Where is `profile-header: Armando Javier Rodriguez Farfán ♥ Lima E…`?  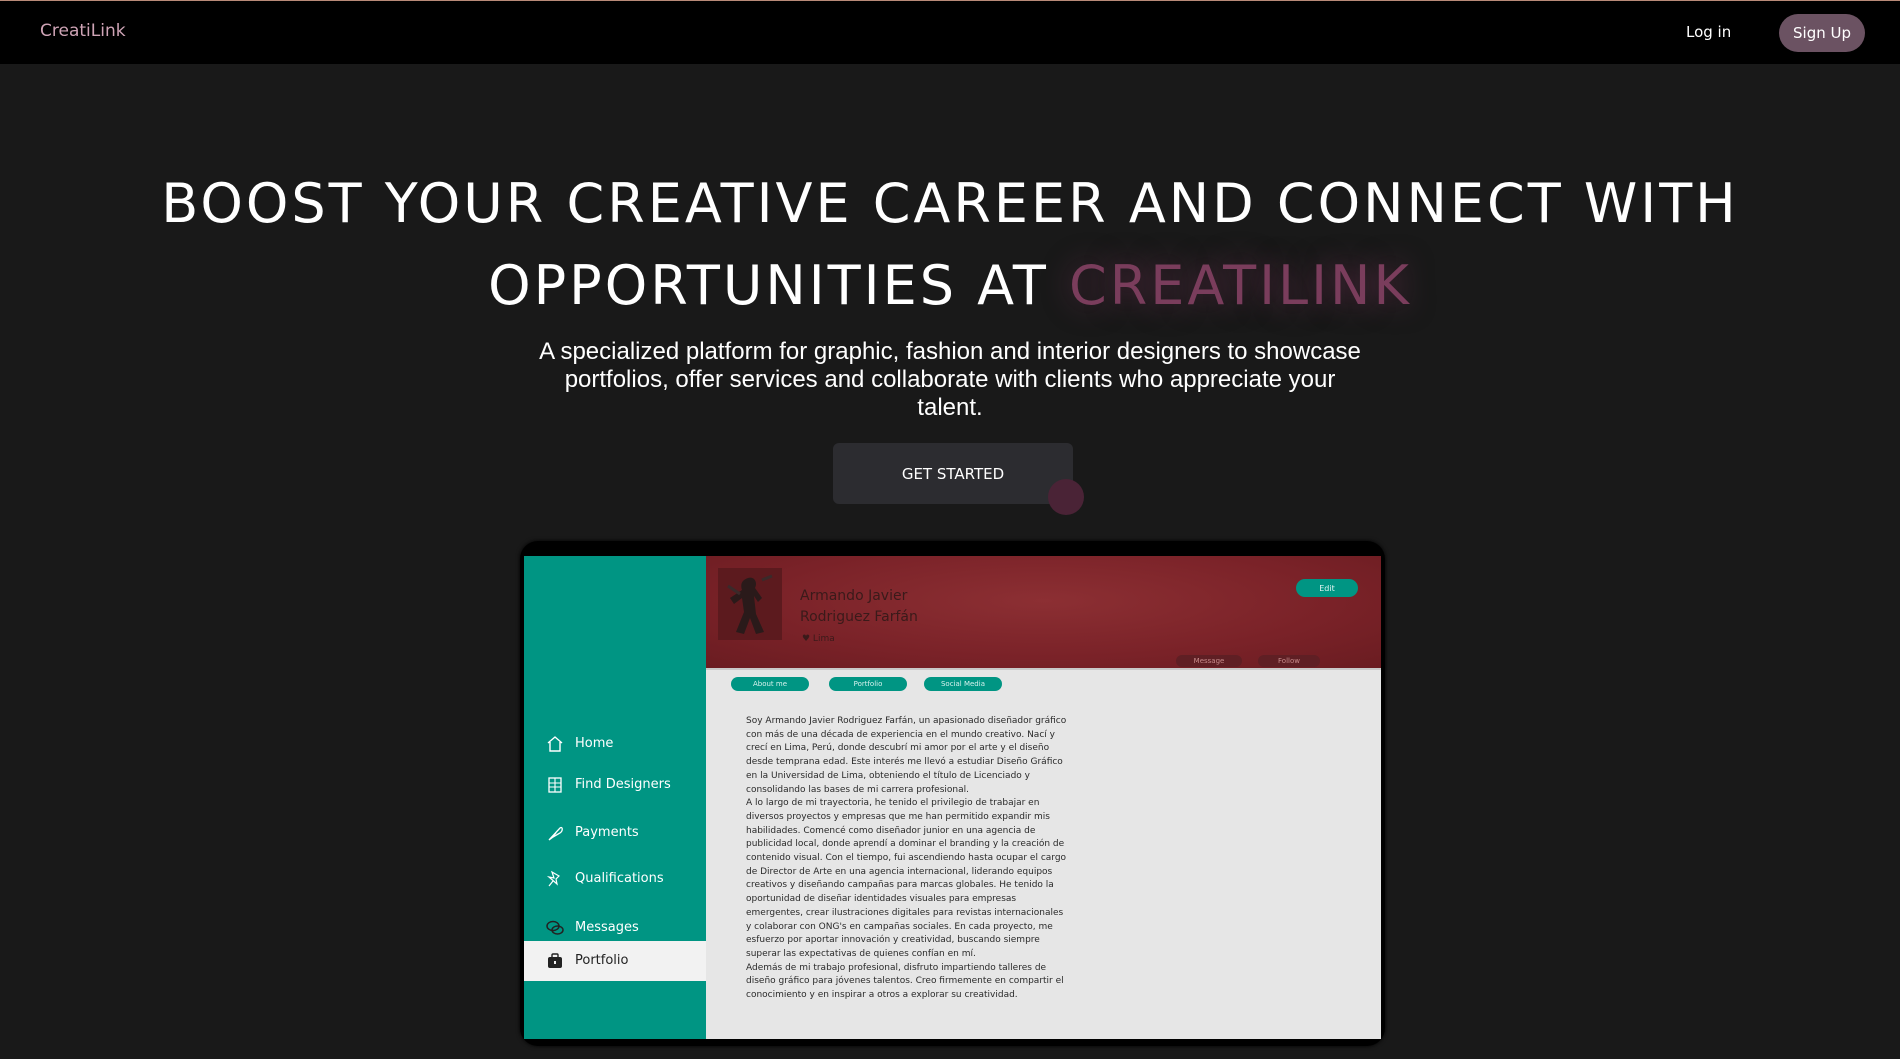 profile-header: Armando Javier Rodriguez Farfán ♥ Lima E… is located at coordinates (1043, 613).